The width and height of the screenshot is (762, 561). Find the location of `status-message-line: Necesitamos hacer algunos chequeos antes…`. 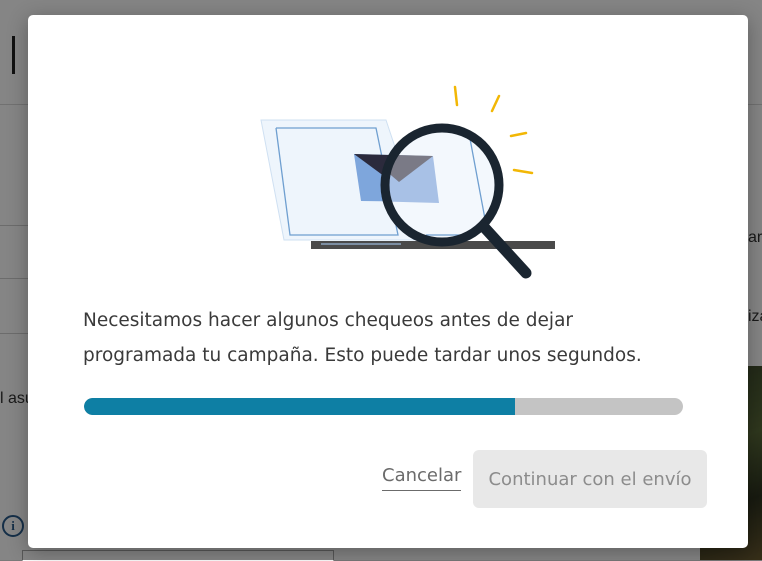

status-message-line: Necesitamos hacer algunos chequeos antes… is located at coordinates (328, 320).